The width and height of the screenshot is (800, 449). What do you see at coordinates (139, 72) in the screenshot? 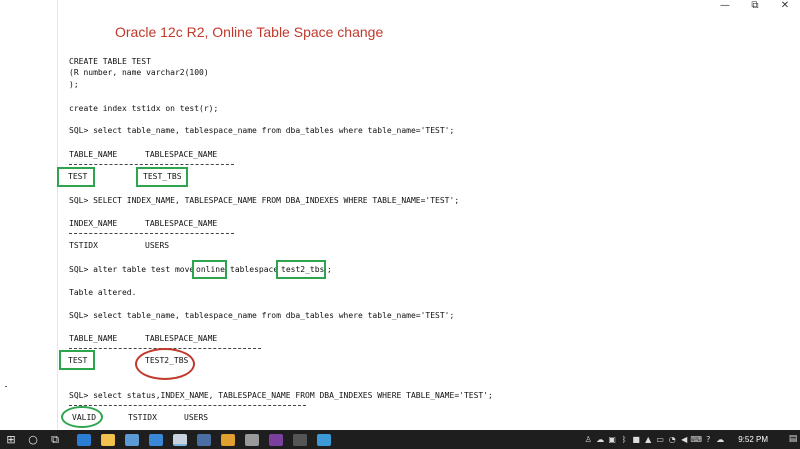
I see `line-columns: (R number, name varchar2(100)` at bounding box center [139, 72].